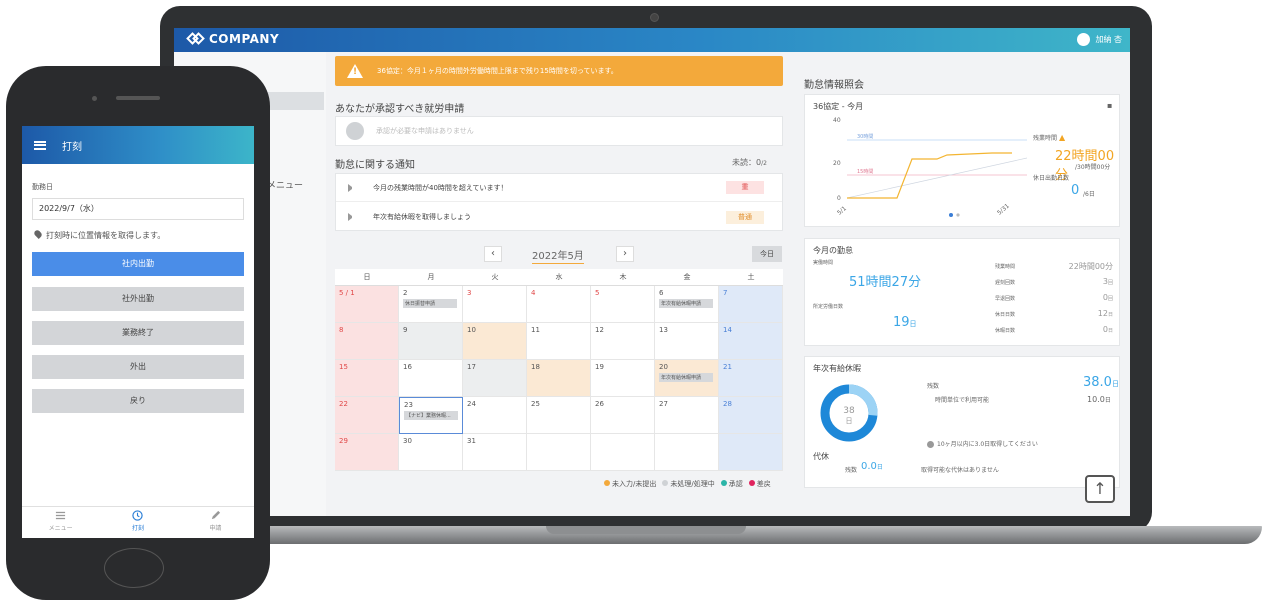  Describe the element at coordinates (751, 341) in the screenshot. I see `calendar-day-cell: 14` at that location.